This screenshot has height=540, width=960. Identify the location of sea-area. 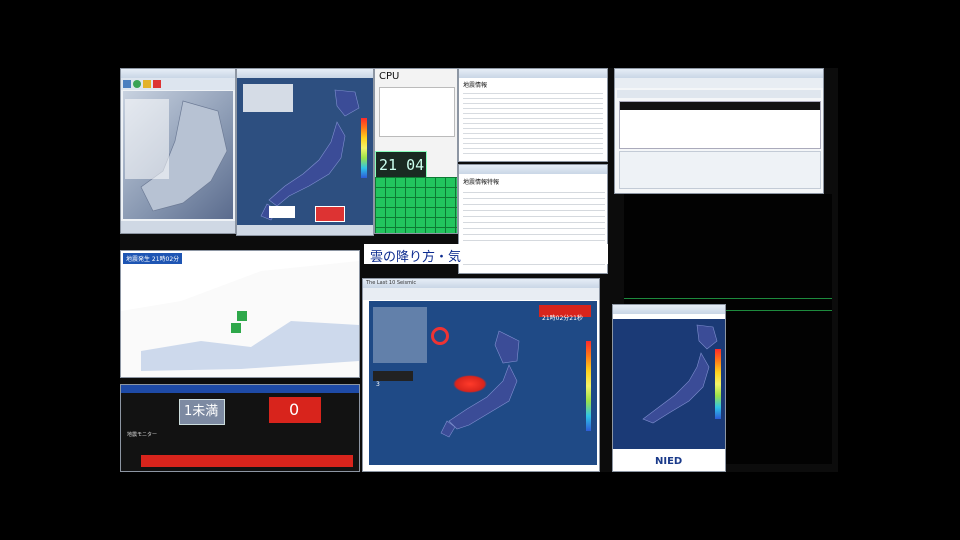
(305, 152).